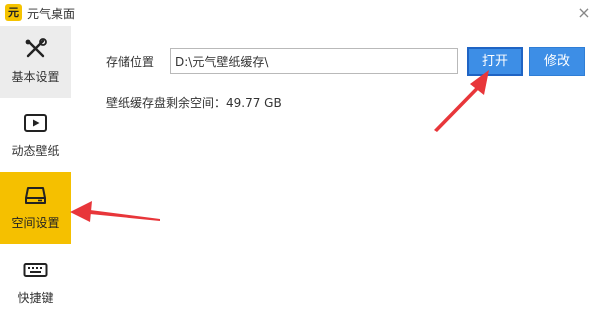 The width and height of the screenshot is (599, 319). Describe the element at coordinates (13, 12) in the screenshot. I see `app-logo-icon: 元` at that location.